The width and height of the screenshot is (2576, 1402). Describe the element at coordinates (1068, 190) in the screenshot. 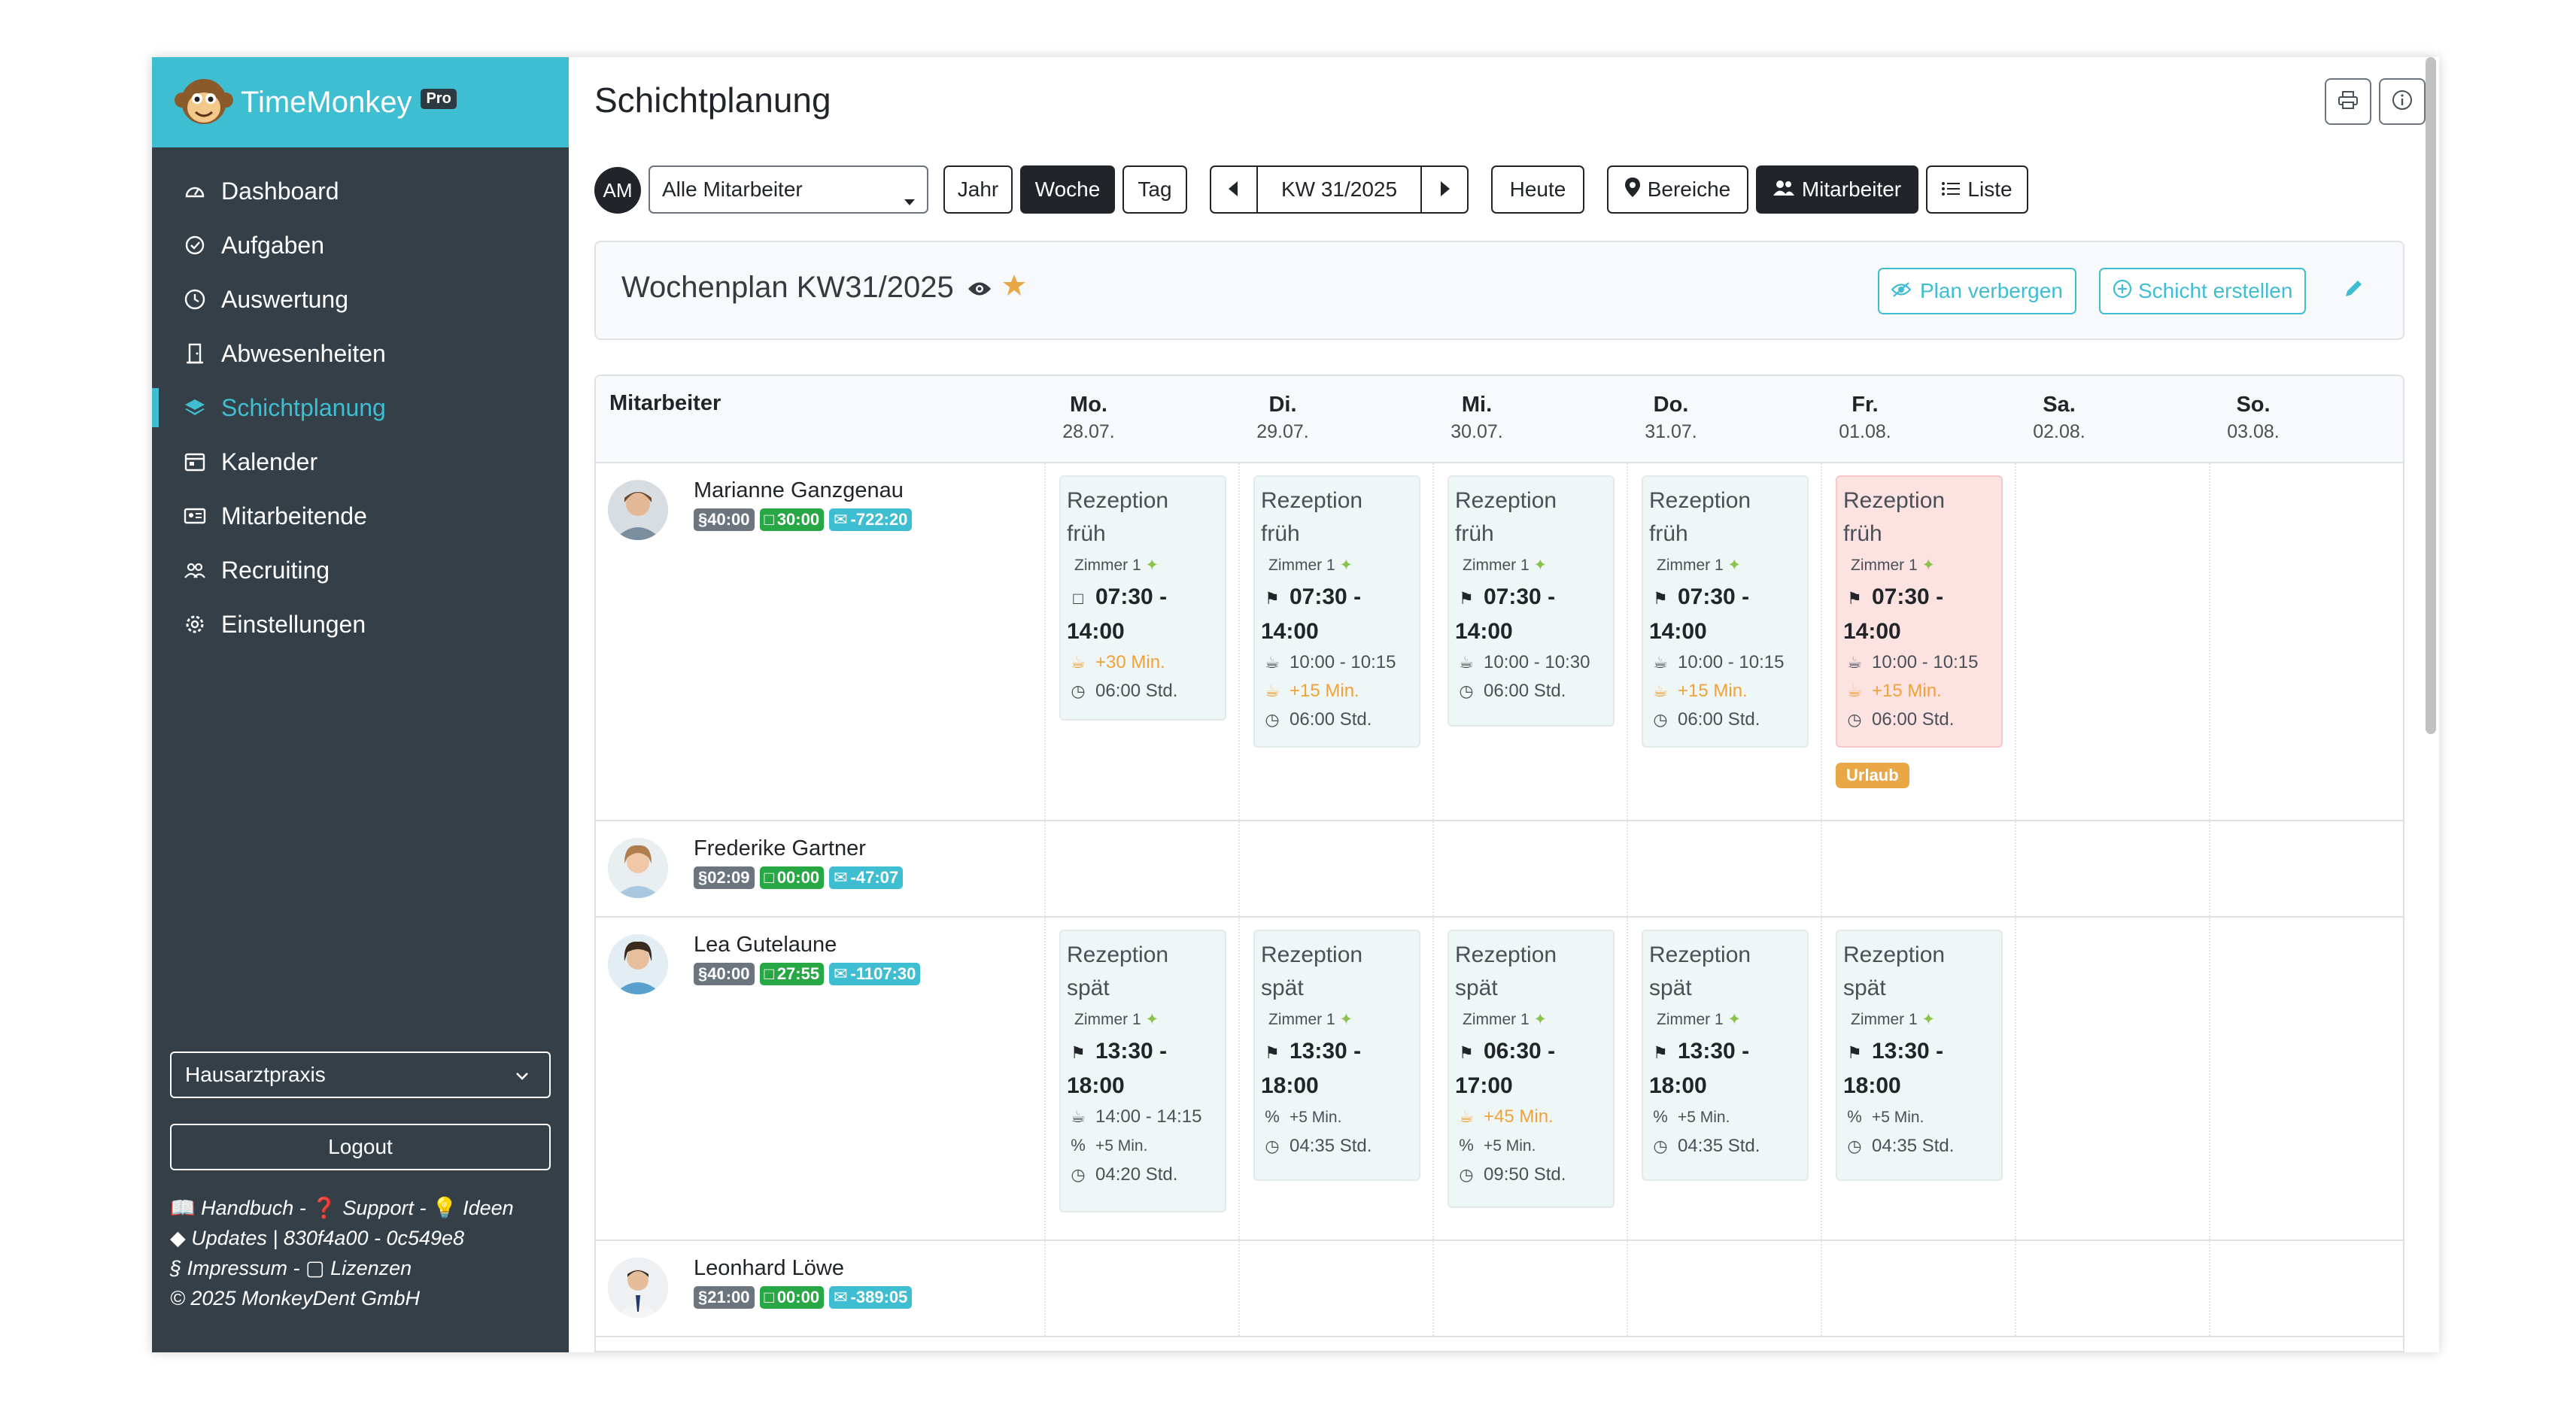

I see `view-woche-button: Woche` at that location.